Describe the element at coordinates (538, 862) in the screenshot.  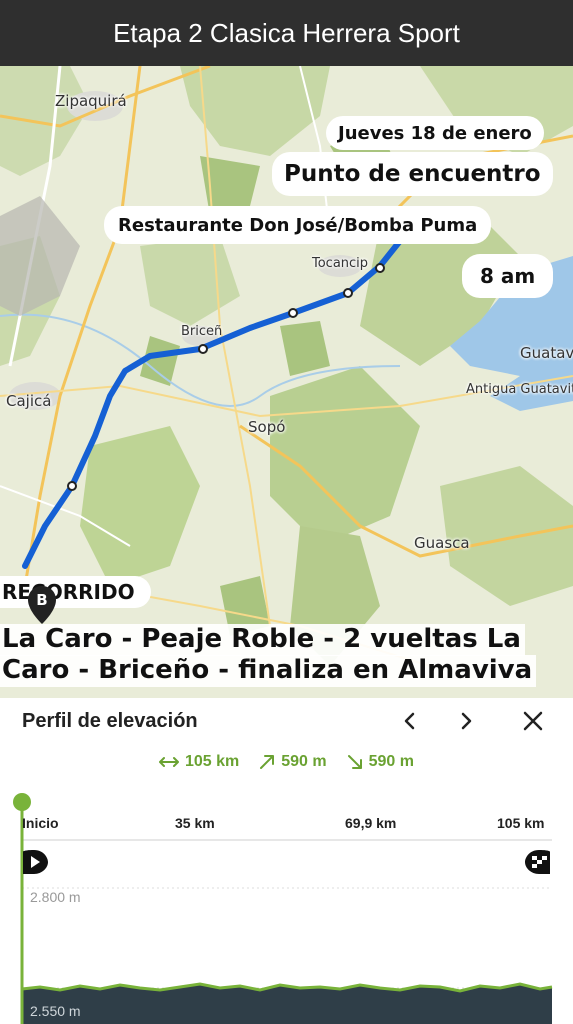
I see `finish-flag-icon` at that location.